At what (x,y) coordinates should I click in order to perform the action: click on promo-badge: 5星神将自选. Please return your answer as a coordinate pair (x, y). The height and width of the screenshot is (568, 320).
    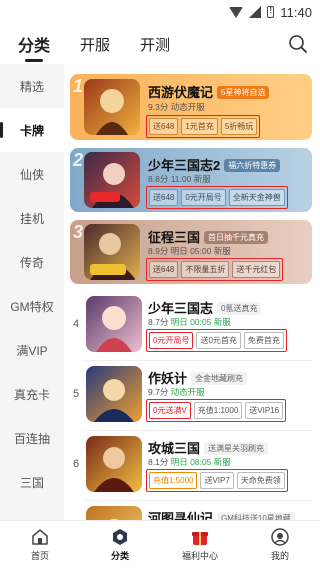
    Looking at the image, I should click on (243, 92).